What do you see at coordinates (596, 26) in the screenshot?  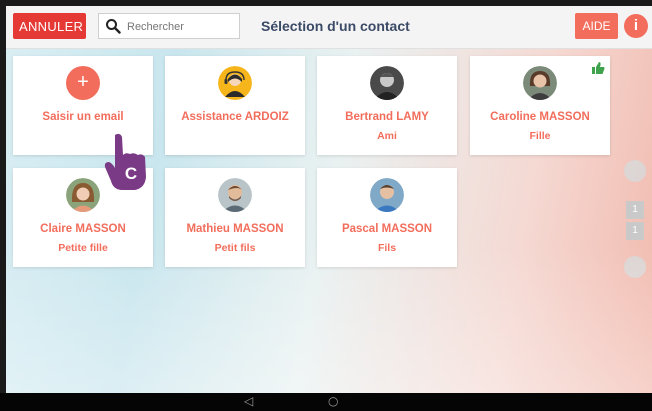 I see `help-button: AIDE` at bounding box center [596, 26].